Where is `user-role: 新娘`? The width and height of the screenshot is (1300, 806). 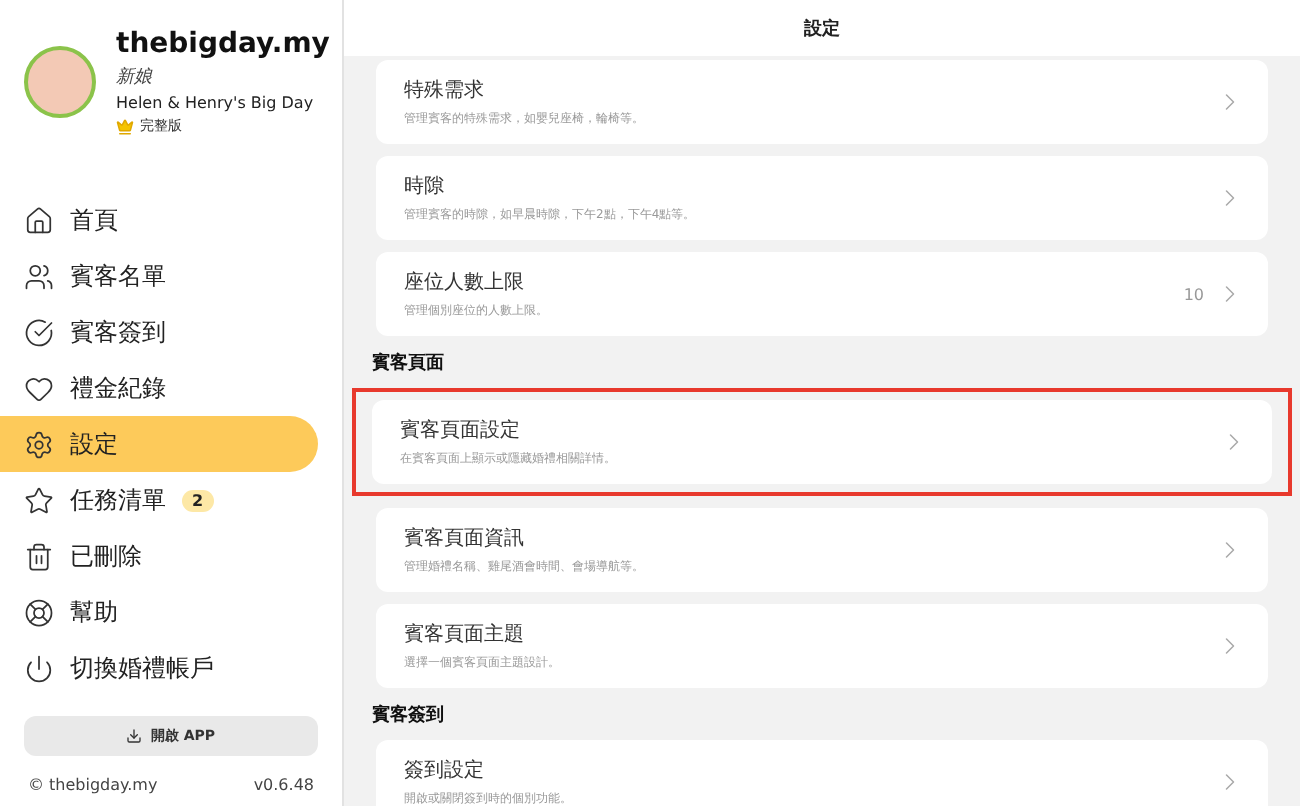
user-role: 新娘 is located at coordinates (135, 77).